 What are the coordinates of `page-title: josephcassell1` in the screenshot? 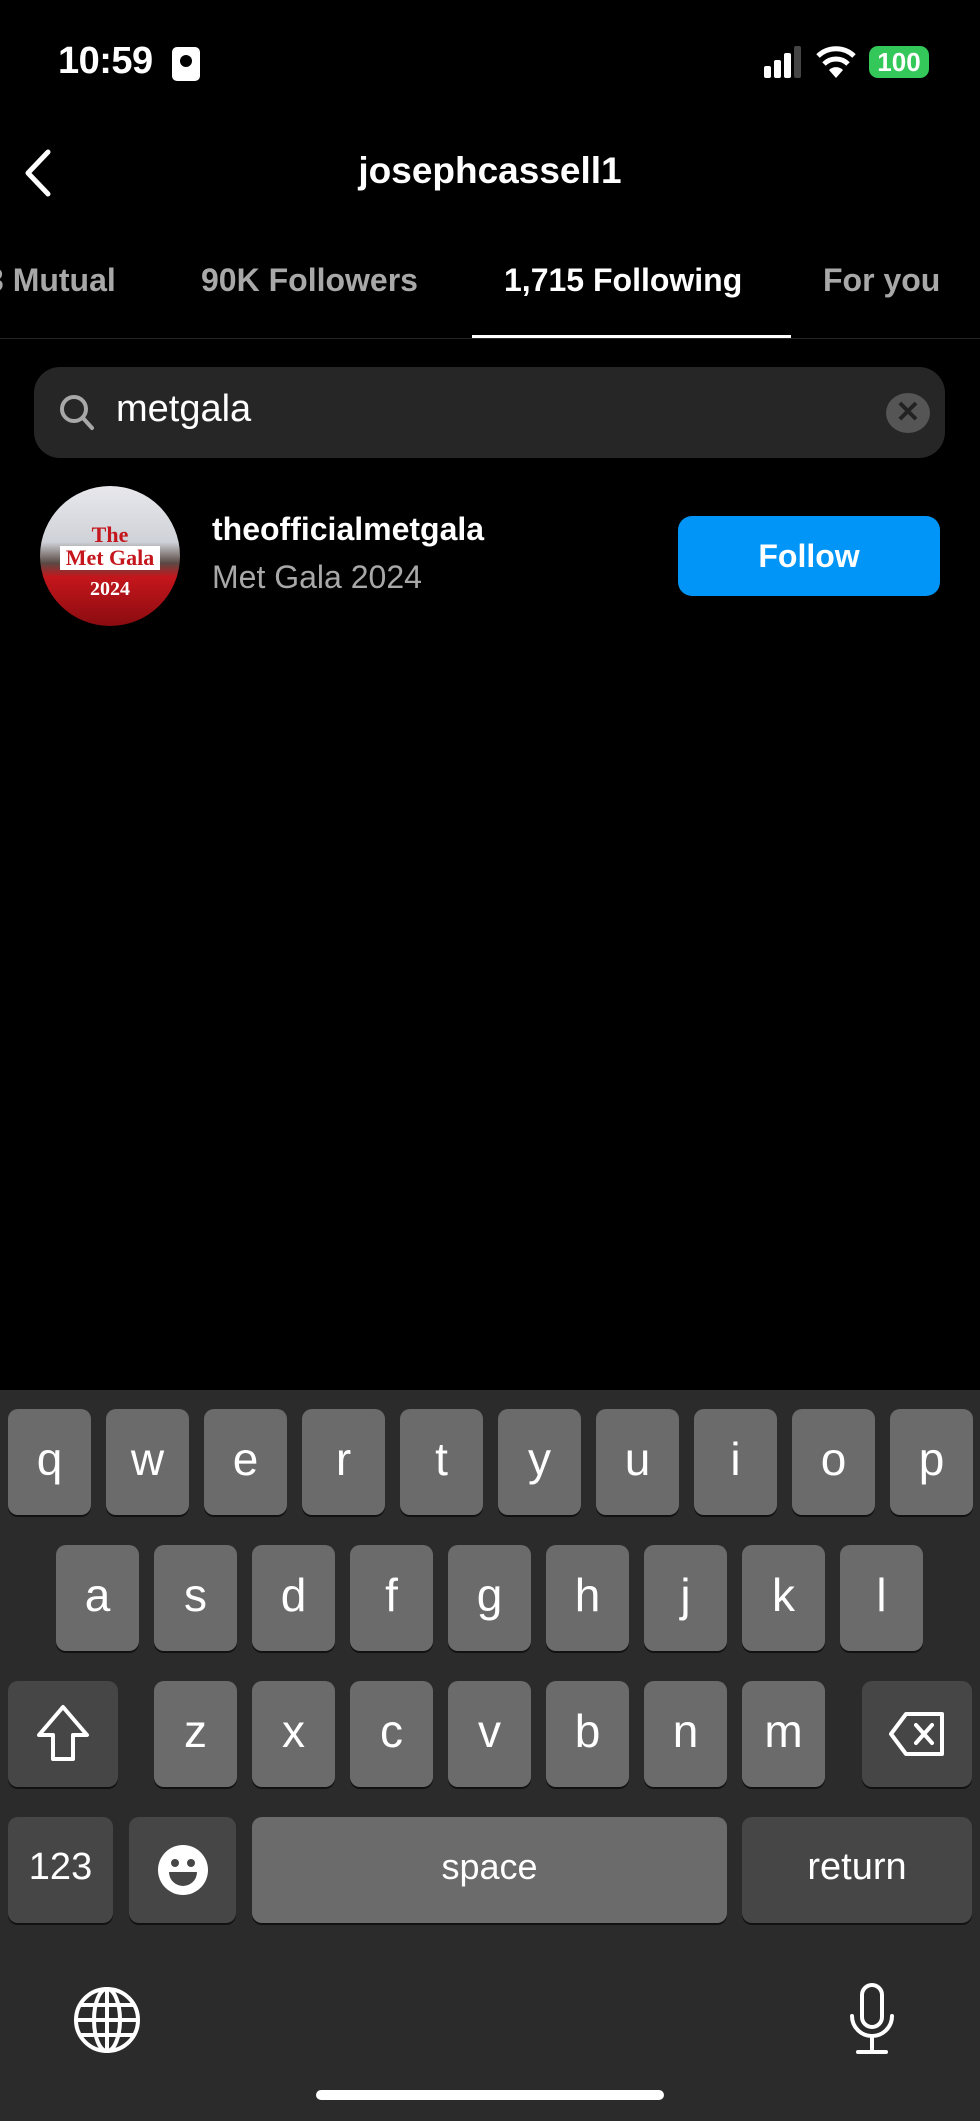 It's located at (490, 170).